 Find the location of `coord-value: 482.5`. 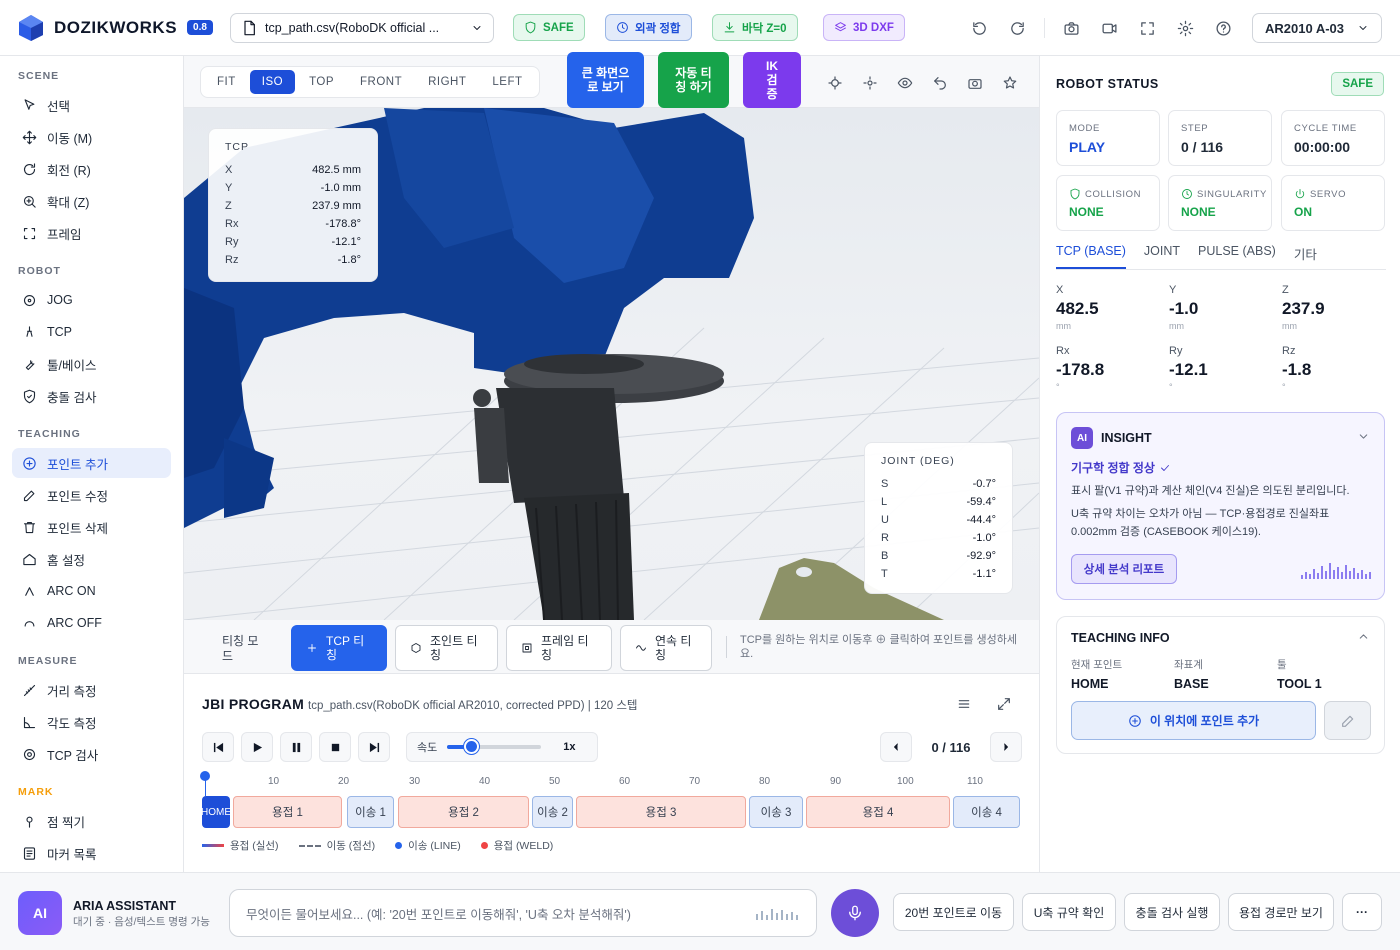

coord-value: 482.5 is located at coordinates (1077, 308).